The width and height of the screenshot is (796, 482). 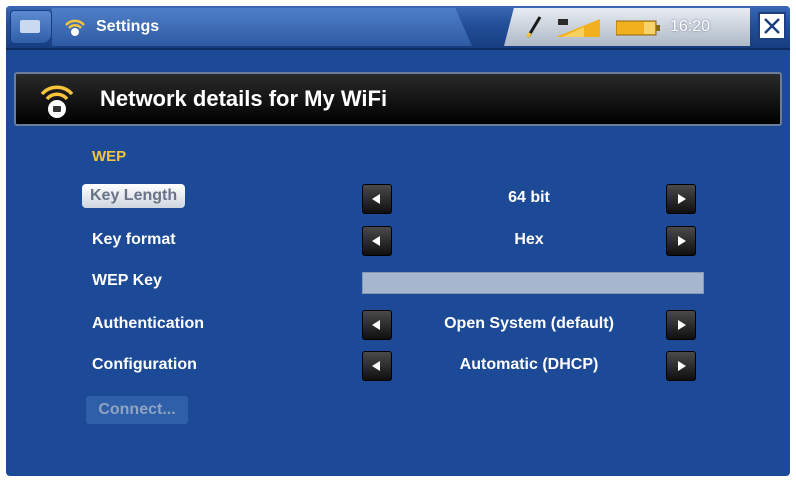 I want to click on configuration-prev-button, so click(x=377, y=366).